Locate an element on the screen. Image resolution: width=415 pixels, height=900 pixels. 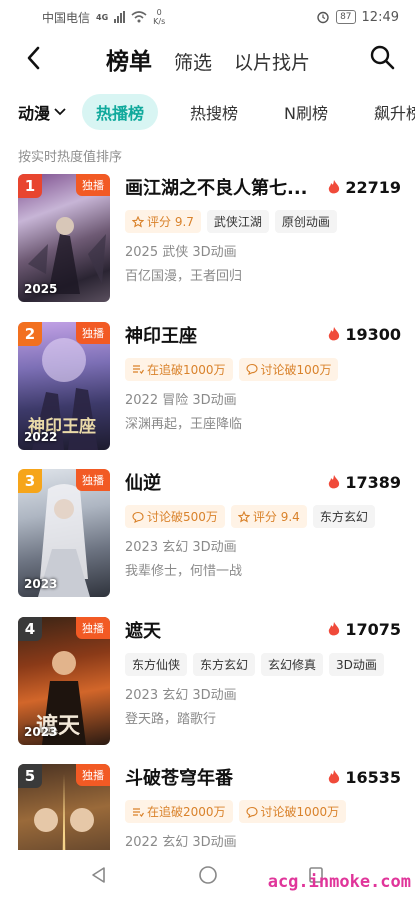
category-label: 动漫 is located at coordinates (34, 113).